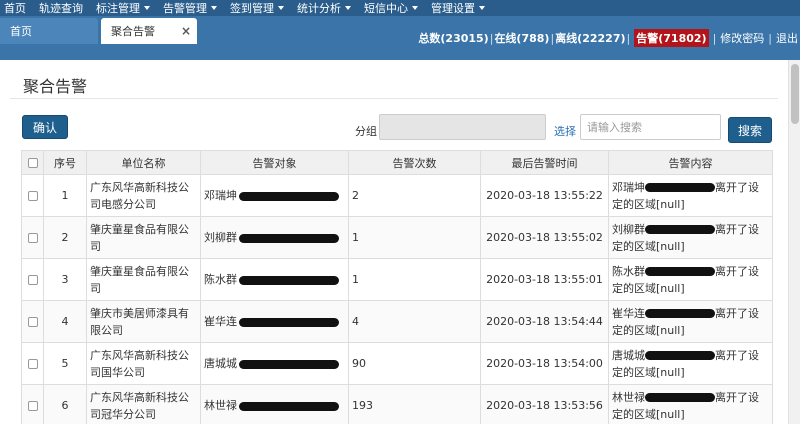  I want to click on cell-unit: 肇庆市美居师漆具有限公司, so click(143, 321).